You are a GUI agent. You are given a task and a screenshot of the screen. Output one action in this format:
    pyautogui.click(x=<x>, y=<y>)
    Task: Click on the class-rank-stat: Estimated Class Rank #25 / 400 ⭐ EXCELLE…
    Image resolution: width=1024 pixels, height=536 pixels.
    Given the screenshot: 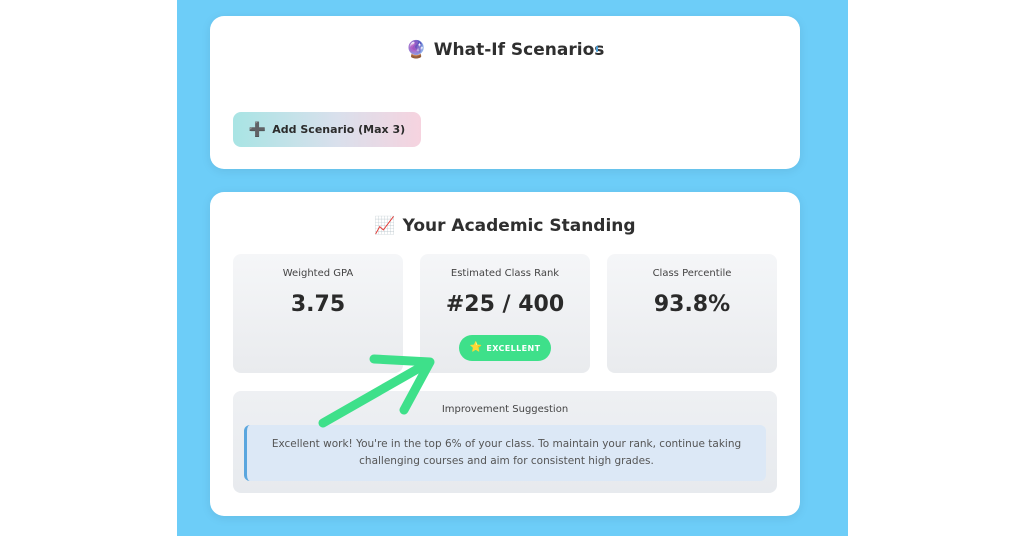 What is the action you would take?
    pyautogui.click(x=505, y=313)
    